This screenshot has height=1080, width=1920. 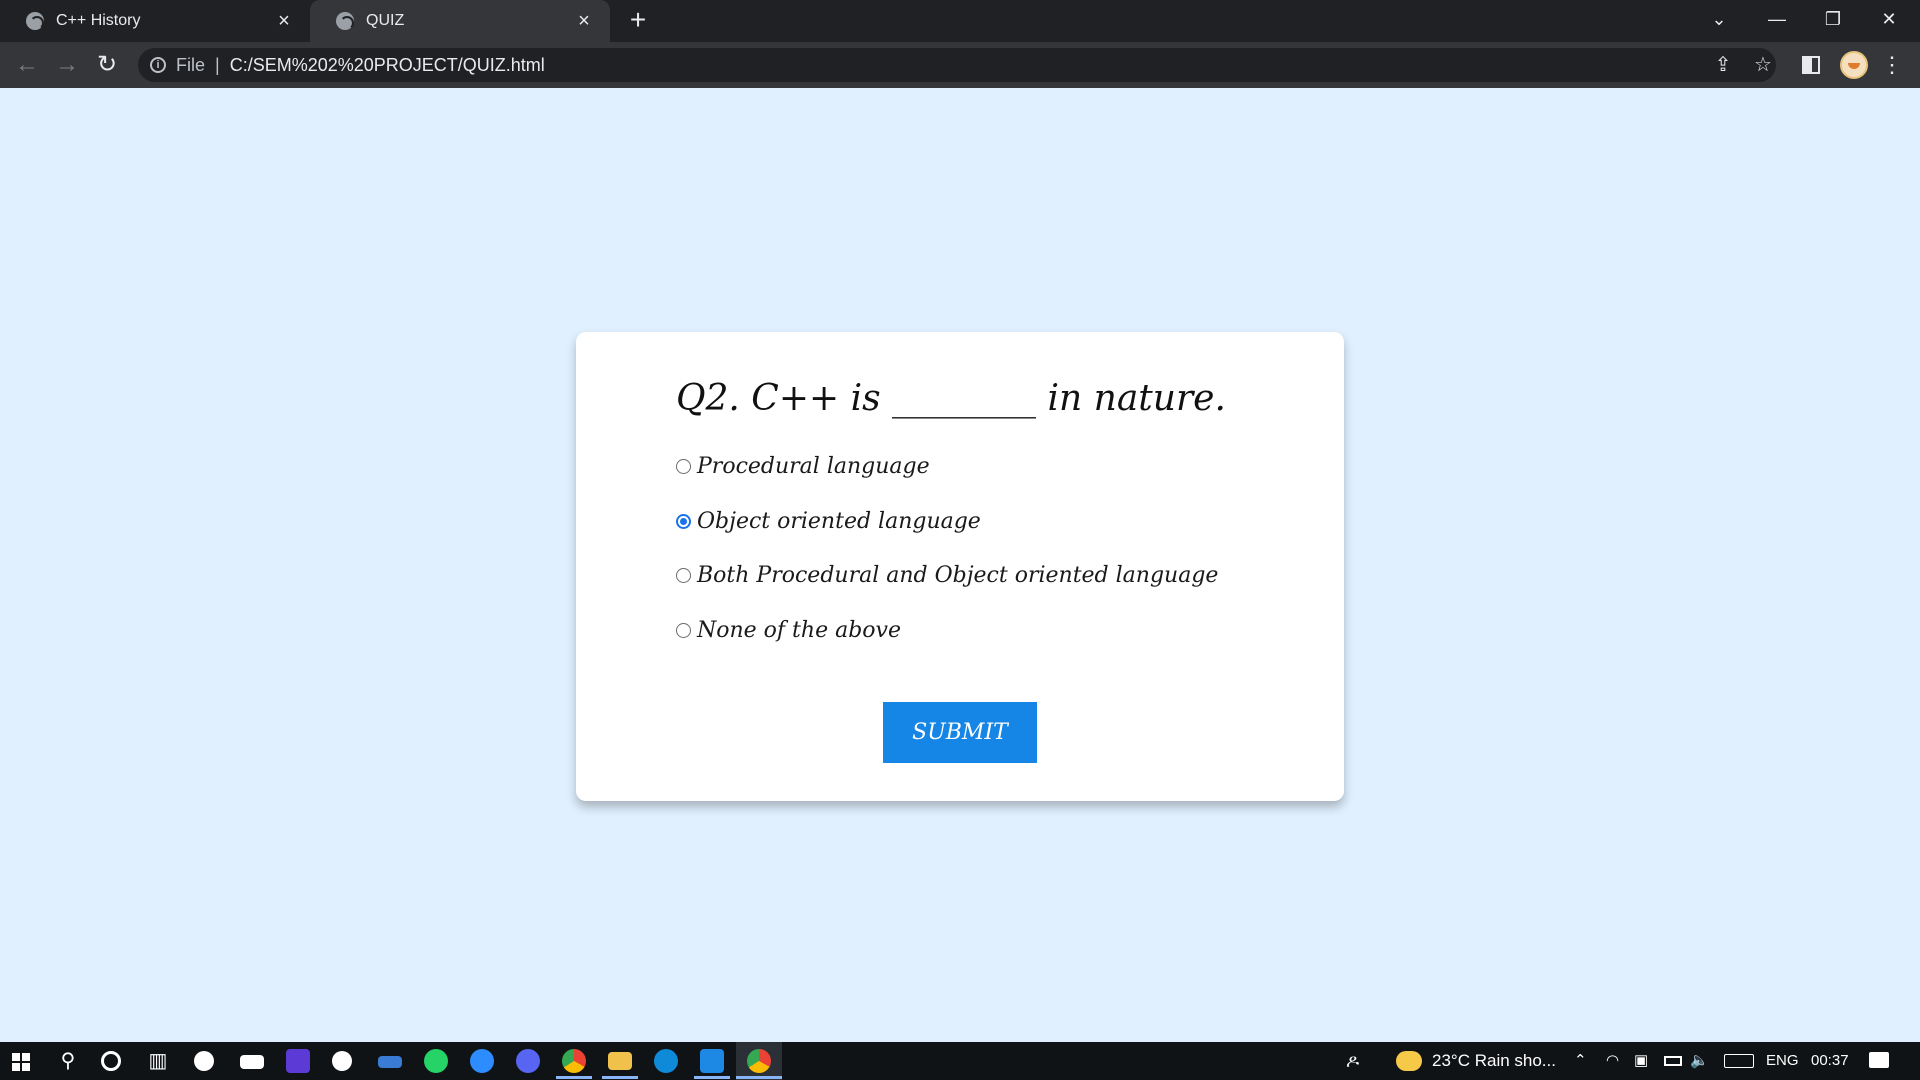 What do you see at coordinates (1763, 65) in the screenshot?
I see `bookmark-star-icon: ☆` at bounding box center [1763, 65].